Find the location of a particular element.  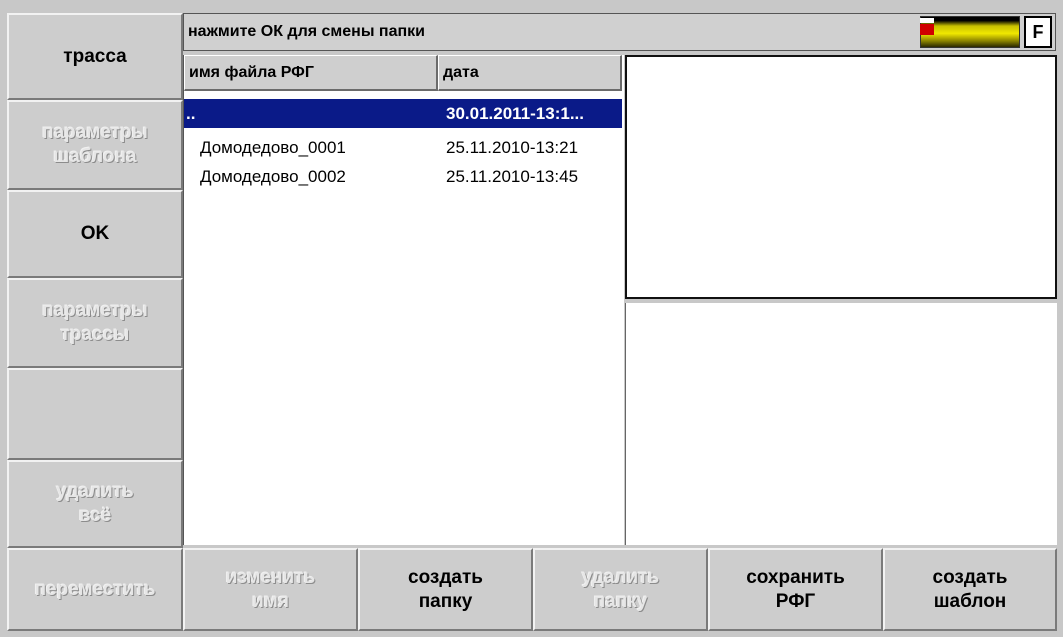

level-indicator-icon is located at coordinates (970, 32).